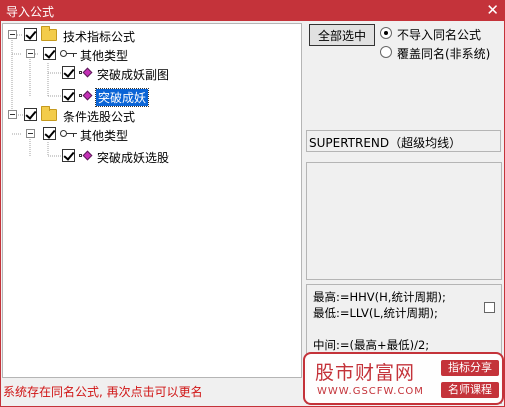  I want to click on formula-description-box, so click(404, 221).